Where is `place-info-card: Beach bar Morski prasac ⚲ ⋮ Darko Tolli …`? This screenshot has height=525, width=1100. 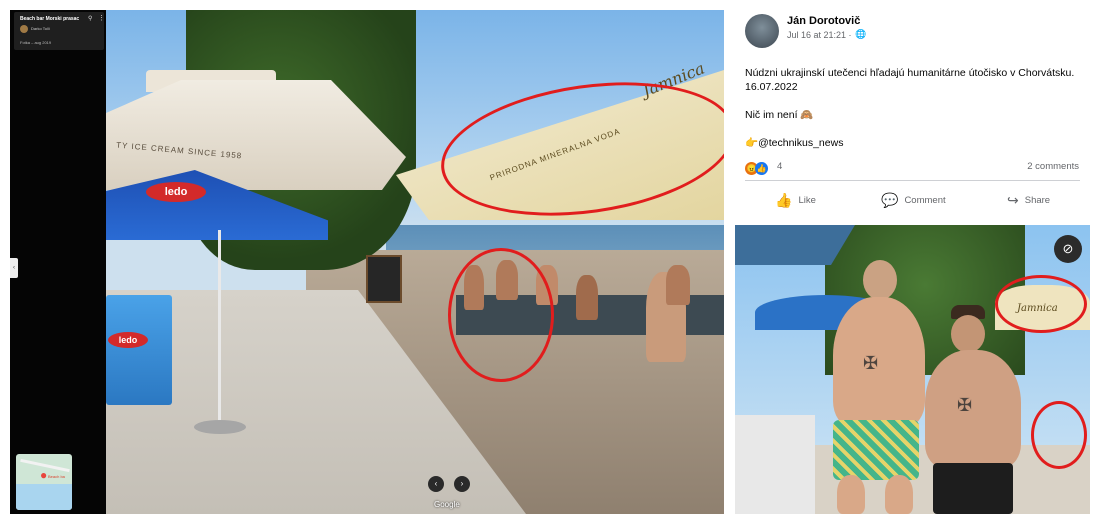 place-info-card: Beach bar Morski prasac ⚲ ⋮ Darko Tolli … is located at coordinates (59, 31).